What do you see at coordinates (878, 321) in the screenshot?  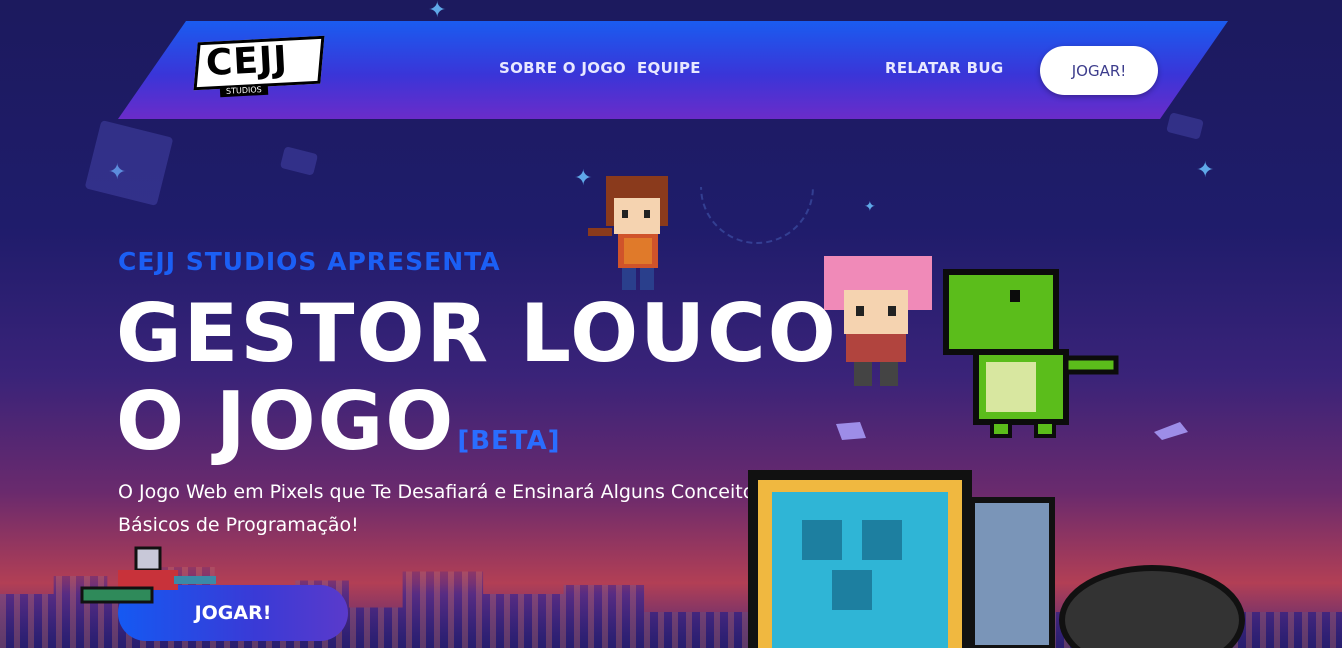 I see `pink-hair-sprite` at bounding box center [878, 321].